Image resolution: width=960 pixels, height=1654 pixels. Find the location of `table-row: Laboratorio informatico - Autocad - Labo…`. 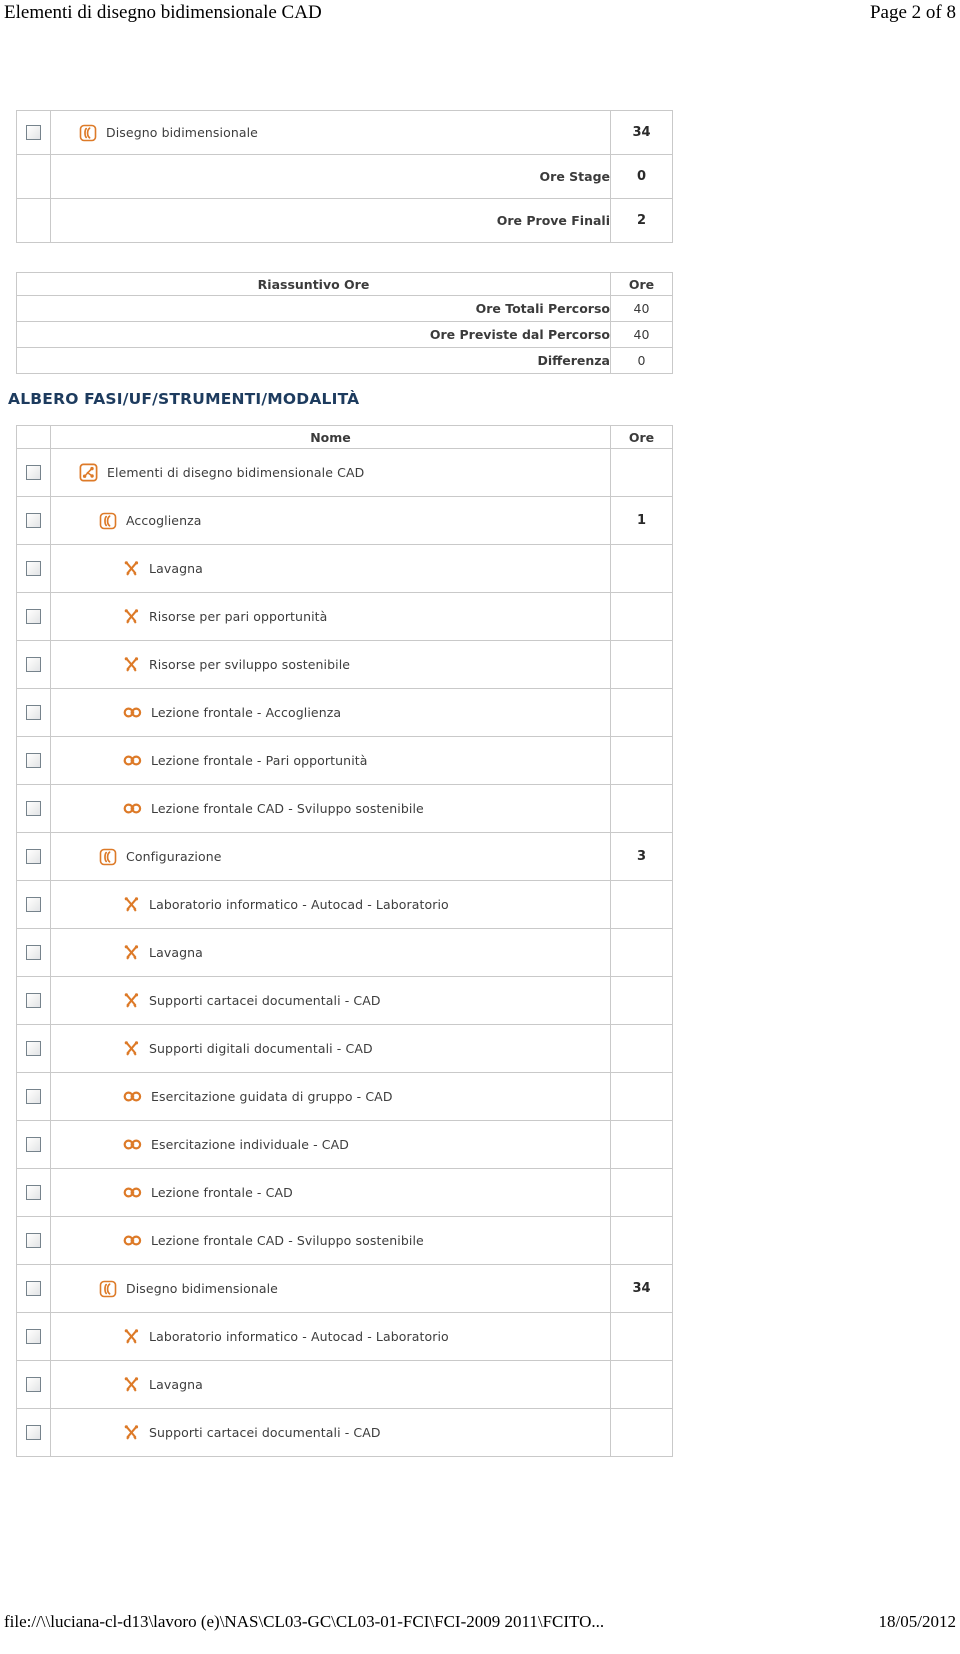

table-row: Laboratorio informatico - Autocad - Labo… is located at coordinates (344, 1336).